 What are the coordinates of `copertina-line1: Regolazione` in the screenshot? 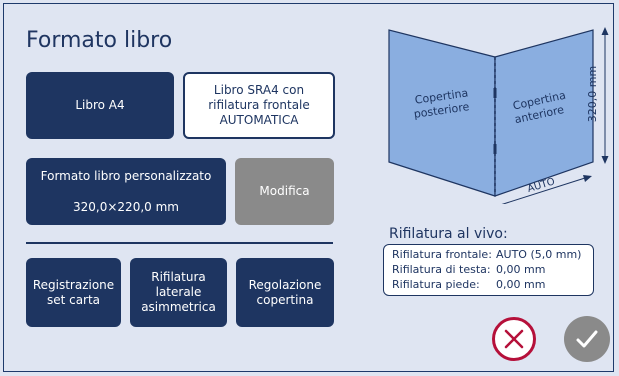 It's located at (285, 284).